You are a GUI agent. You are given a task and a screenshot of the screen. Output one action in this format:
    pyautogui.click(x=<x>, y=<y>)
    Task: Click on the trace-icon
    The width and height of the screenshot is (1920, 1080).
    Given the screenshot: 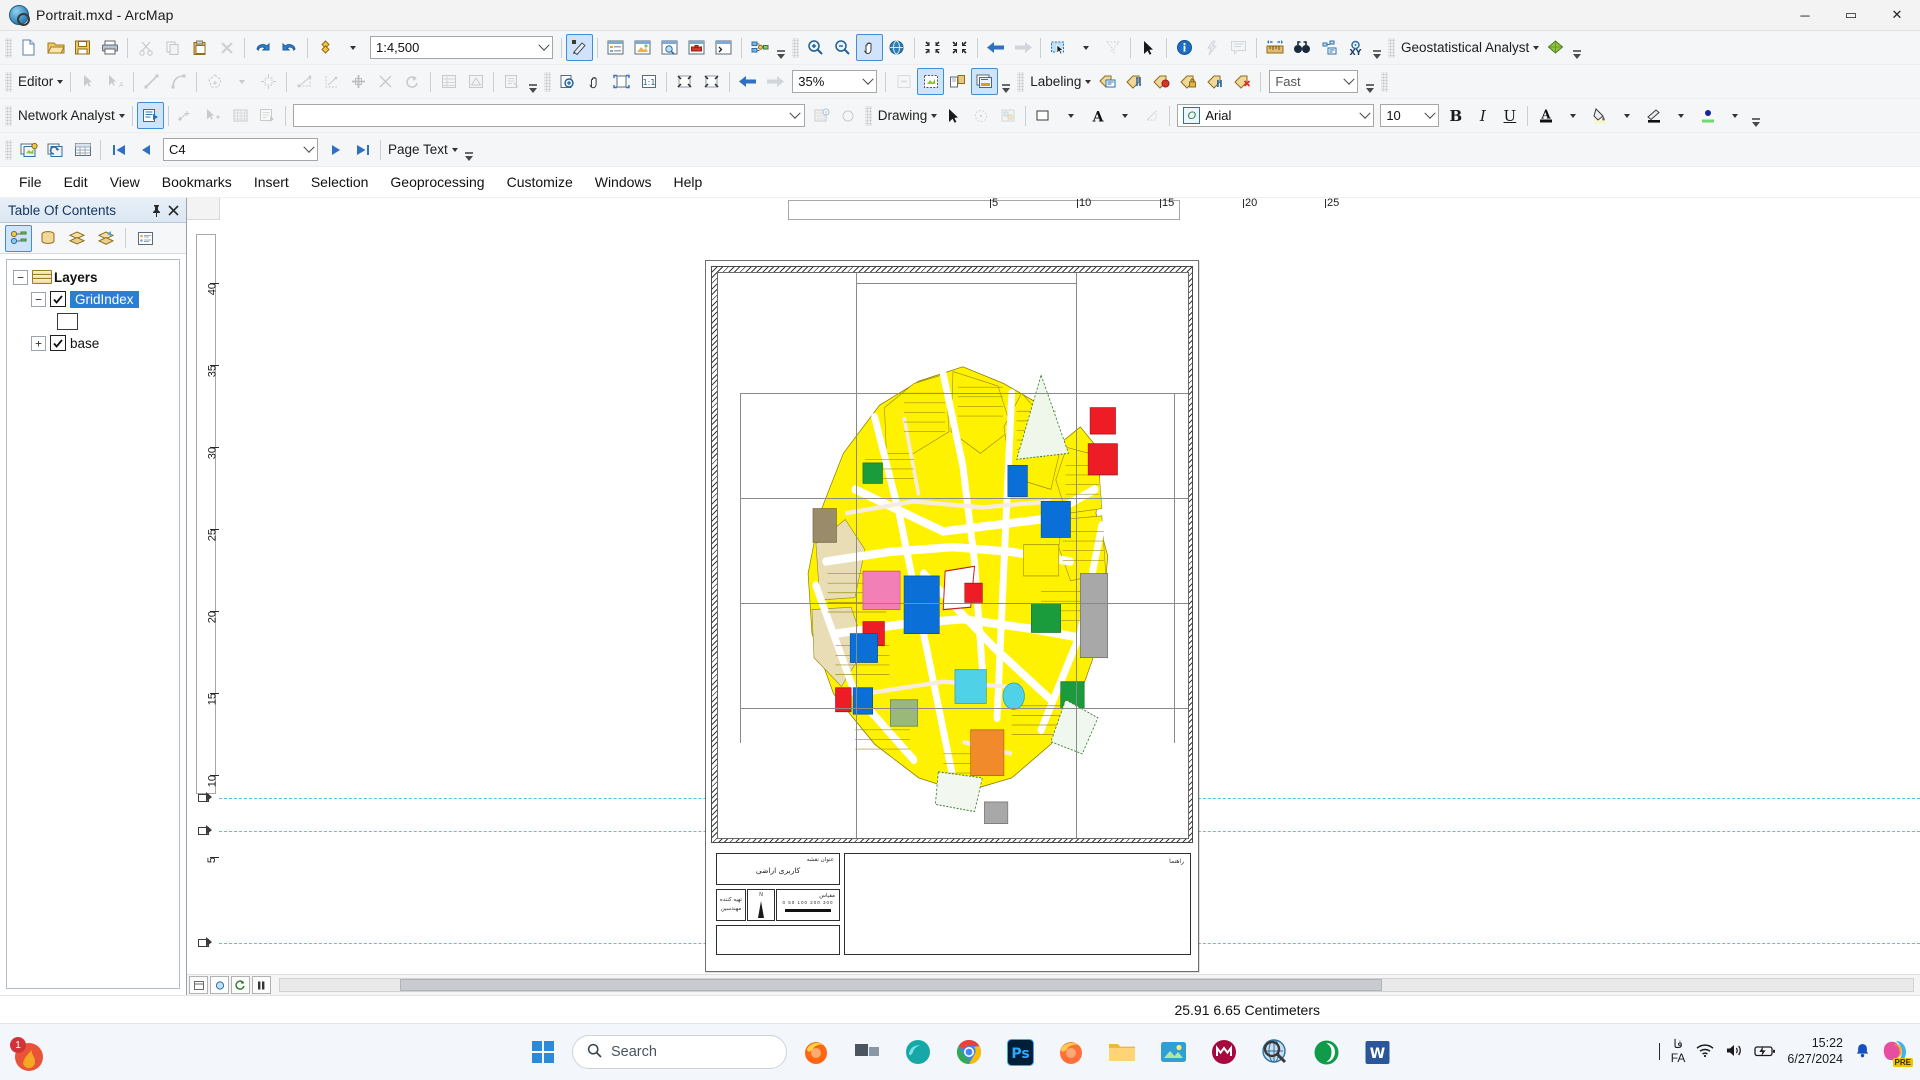 What is the action you would take?
    pyautogui.click(x=268, y=81)
    